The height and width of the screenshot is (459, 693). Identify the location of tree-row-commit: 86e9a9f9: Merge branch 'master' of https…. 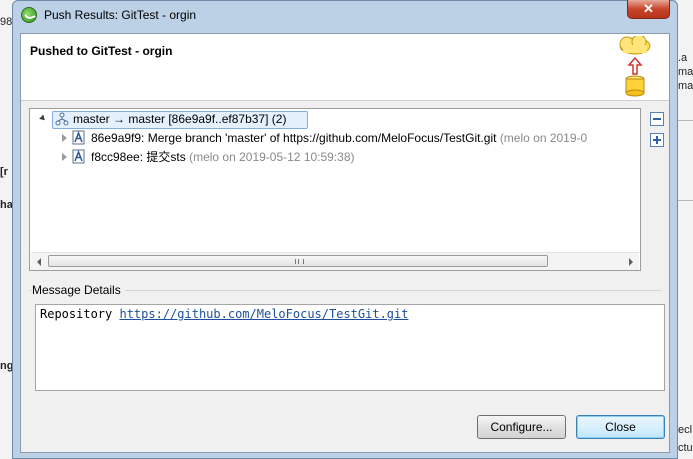
(335, 138).